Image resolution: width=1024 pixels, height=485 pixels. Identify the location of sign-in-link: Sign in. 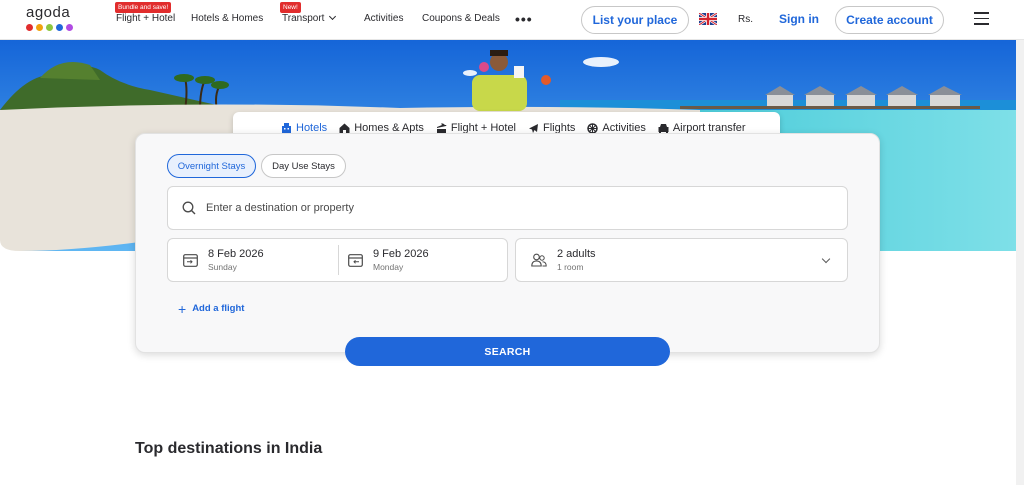
(799, 19).